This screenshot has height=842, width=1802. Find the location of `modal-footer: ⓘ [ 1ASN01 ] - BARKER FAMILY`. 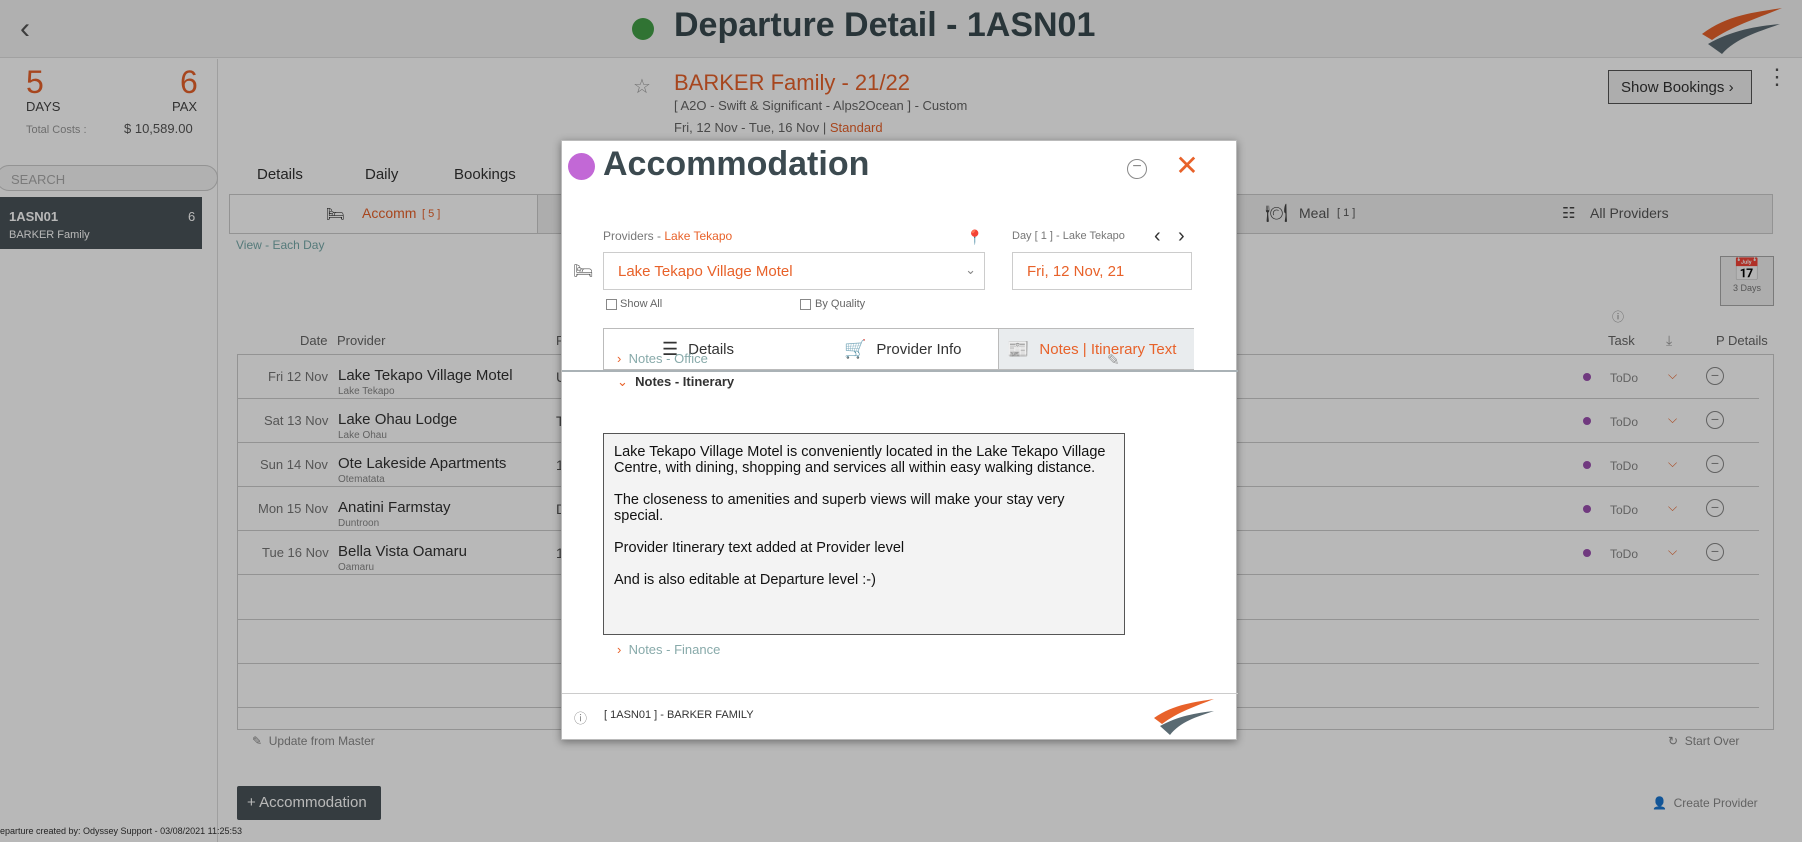

modal-footer: ⓘ [ 1ASN01 ] - BARKER FAMILY is located at coordinates (900, 717).